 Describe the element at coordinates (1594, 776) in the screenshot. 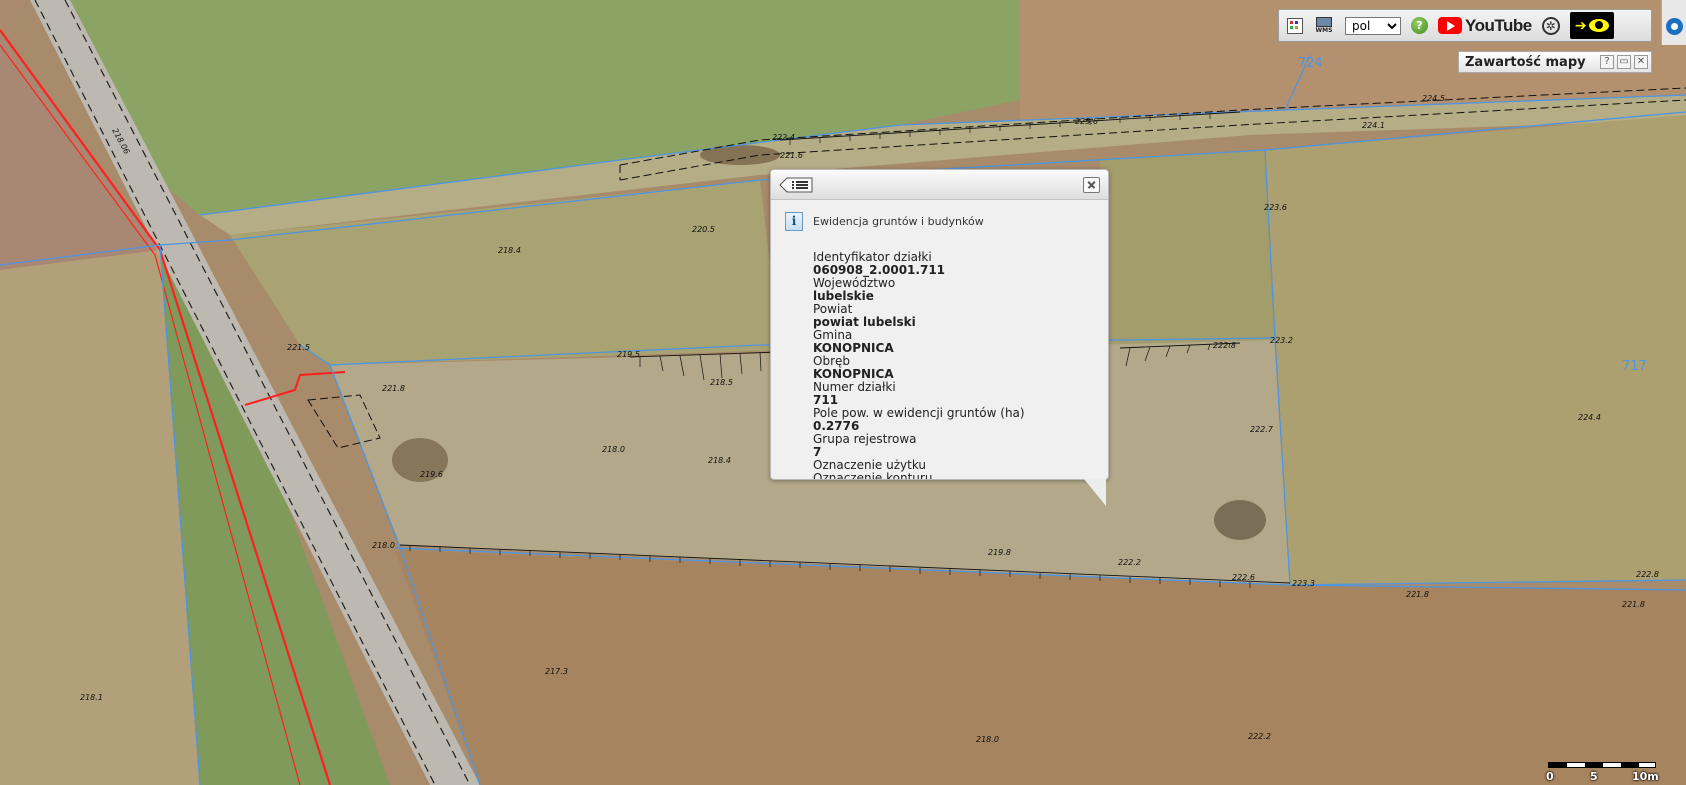

I see `scale-label-mid: 5` at that location.